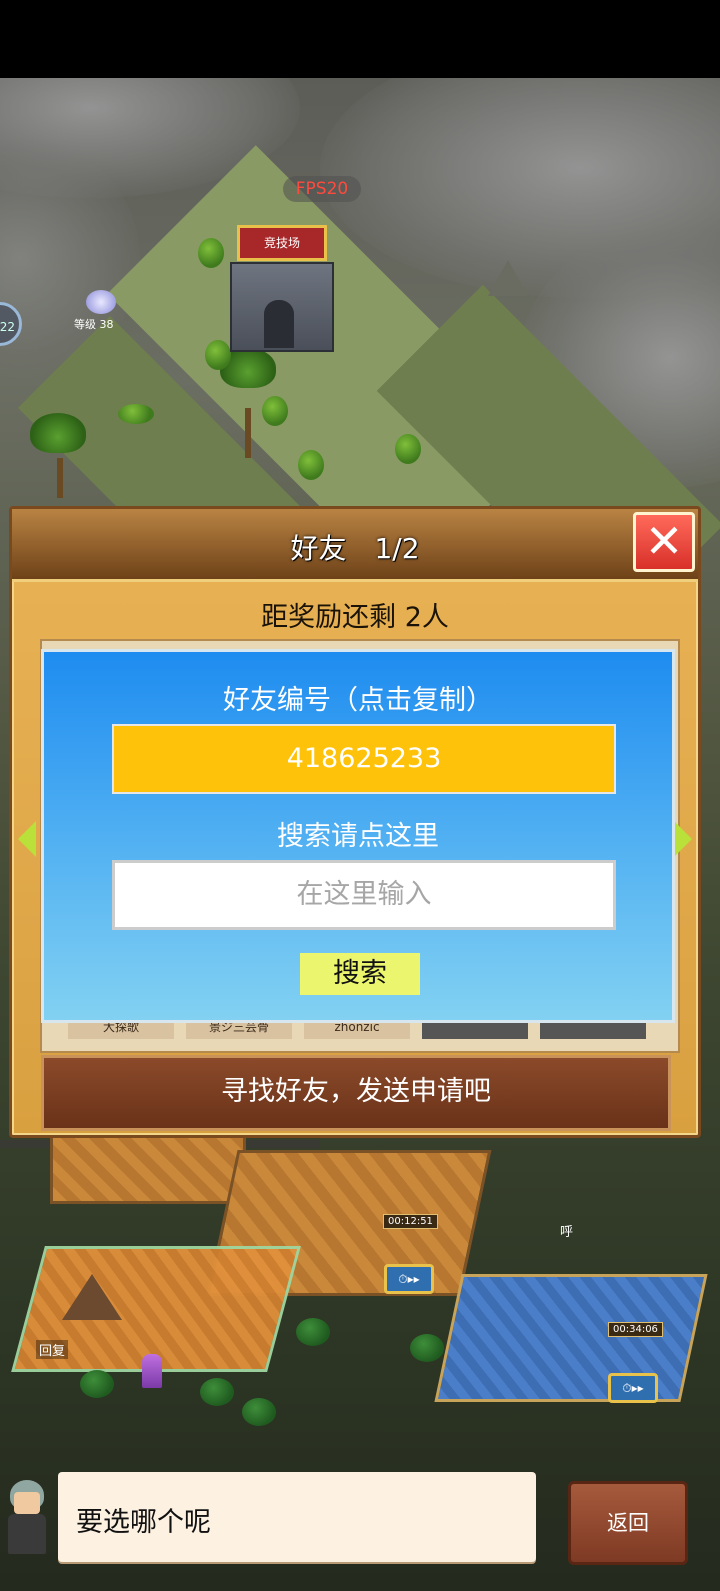  I want to click on reward-remaining-text: 距奖励还剩 2人, so click(355, 617).